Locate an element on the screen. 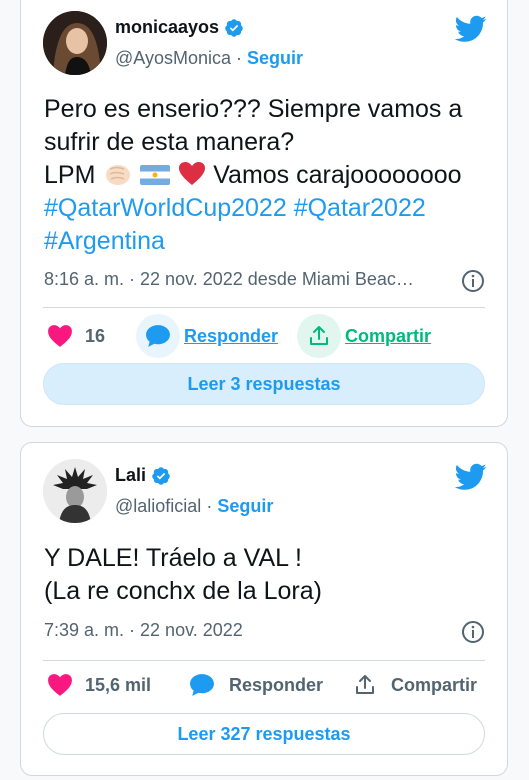 This screenshot has width=529, height=780. tweet-text-line: LPM Vamos carajoooooooo is located at coordinates (268, 175).